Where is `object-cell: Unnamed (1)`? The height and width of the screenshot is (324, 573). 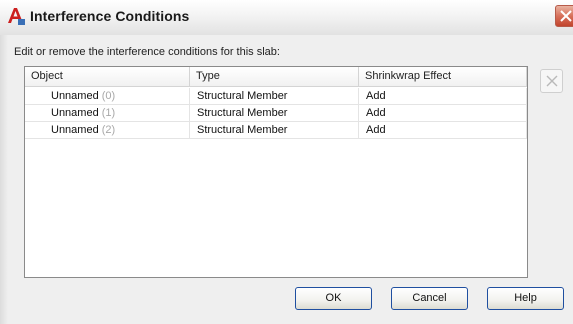 object-cell: Unnamed (1) is located at coordinates (107, 113).